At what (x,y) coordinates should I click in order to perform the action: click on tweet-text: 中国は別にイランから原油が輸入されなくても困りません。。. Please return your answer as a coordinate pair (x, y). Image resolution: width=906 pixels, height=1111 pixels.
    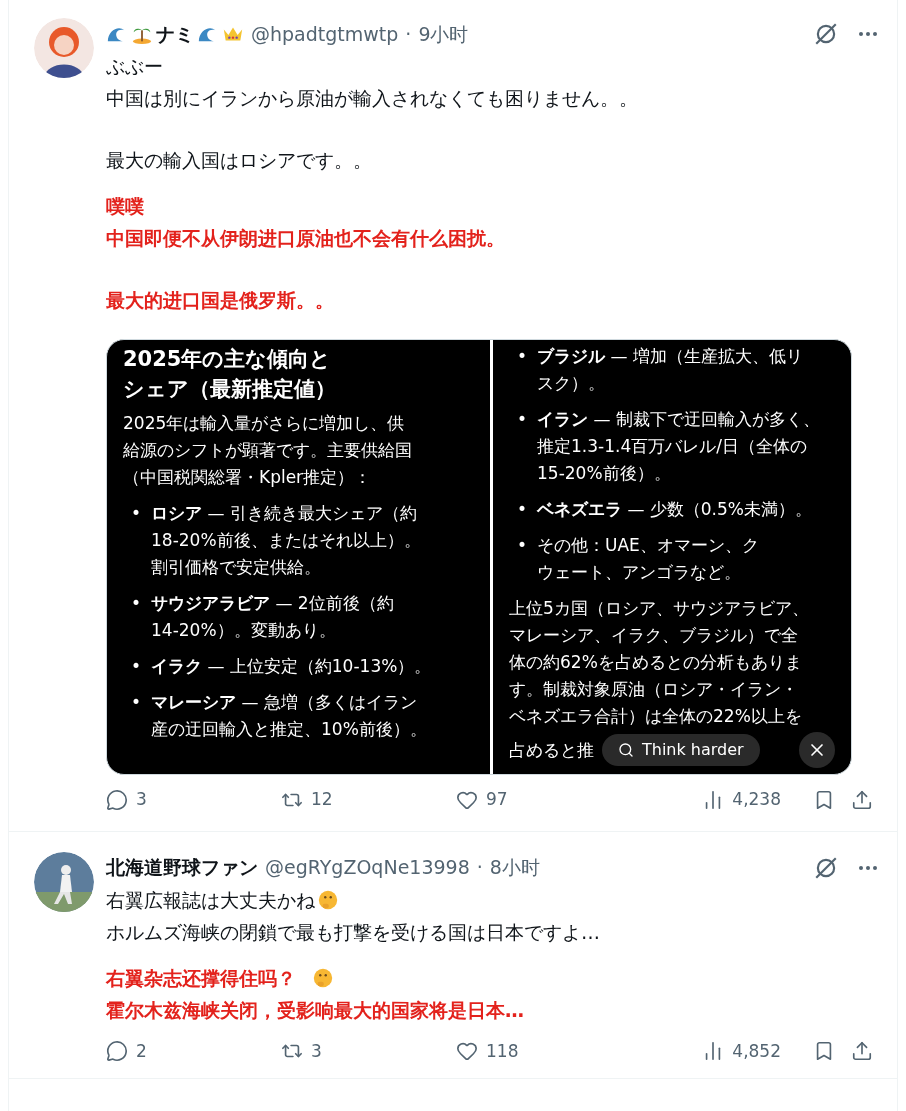
    Looking at the image, I should click on (372, 98).